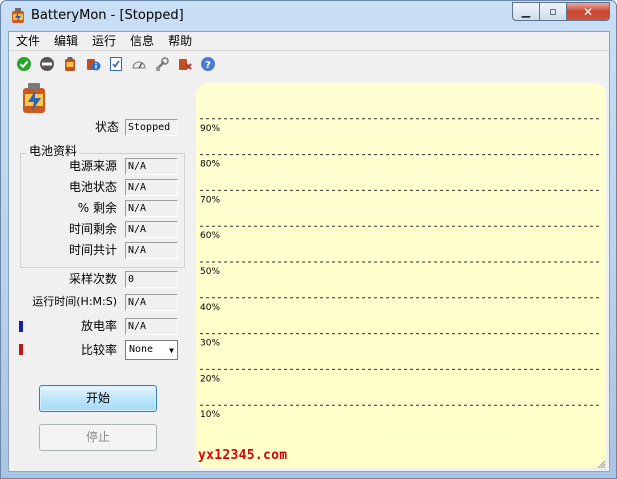 The width and height of the screenshot is (617, 479). I want to click on power-source-field: N/A, so click(151, 166).